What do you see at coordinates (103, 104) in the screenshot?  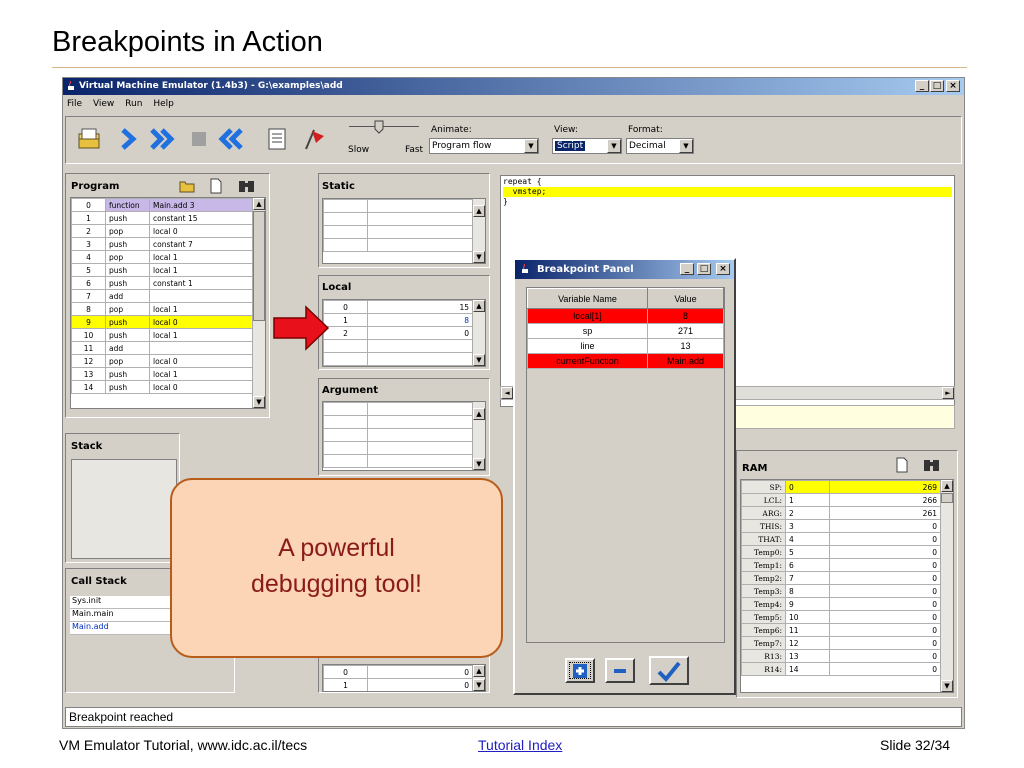 I see `menu-view: View` at bounding box center [103, 104].